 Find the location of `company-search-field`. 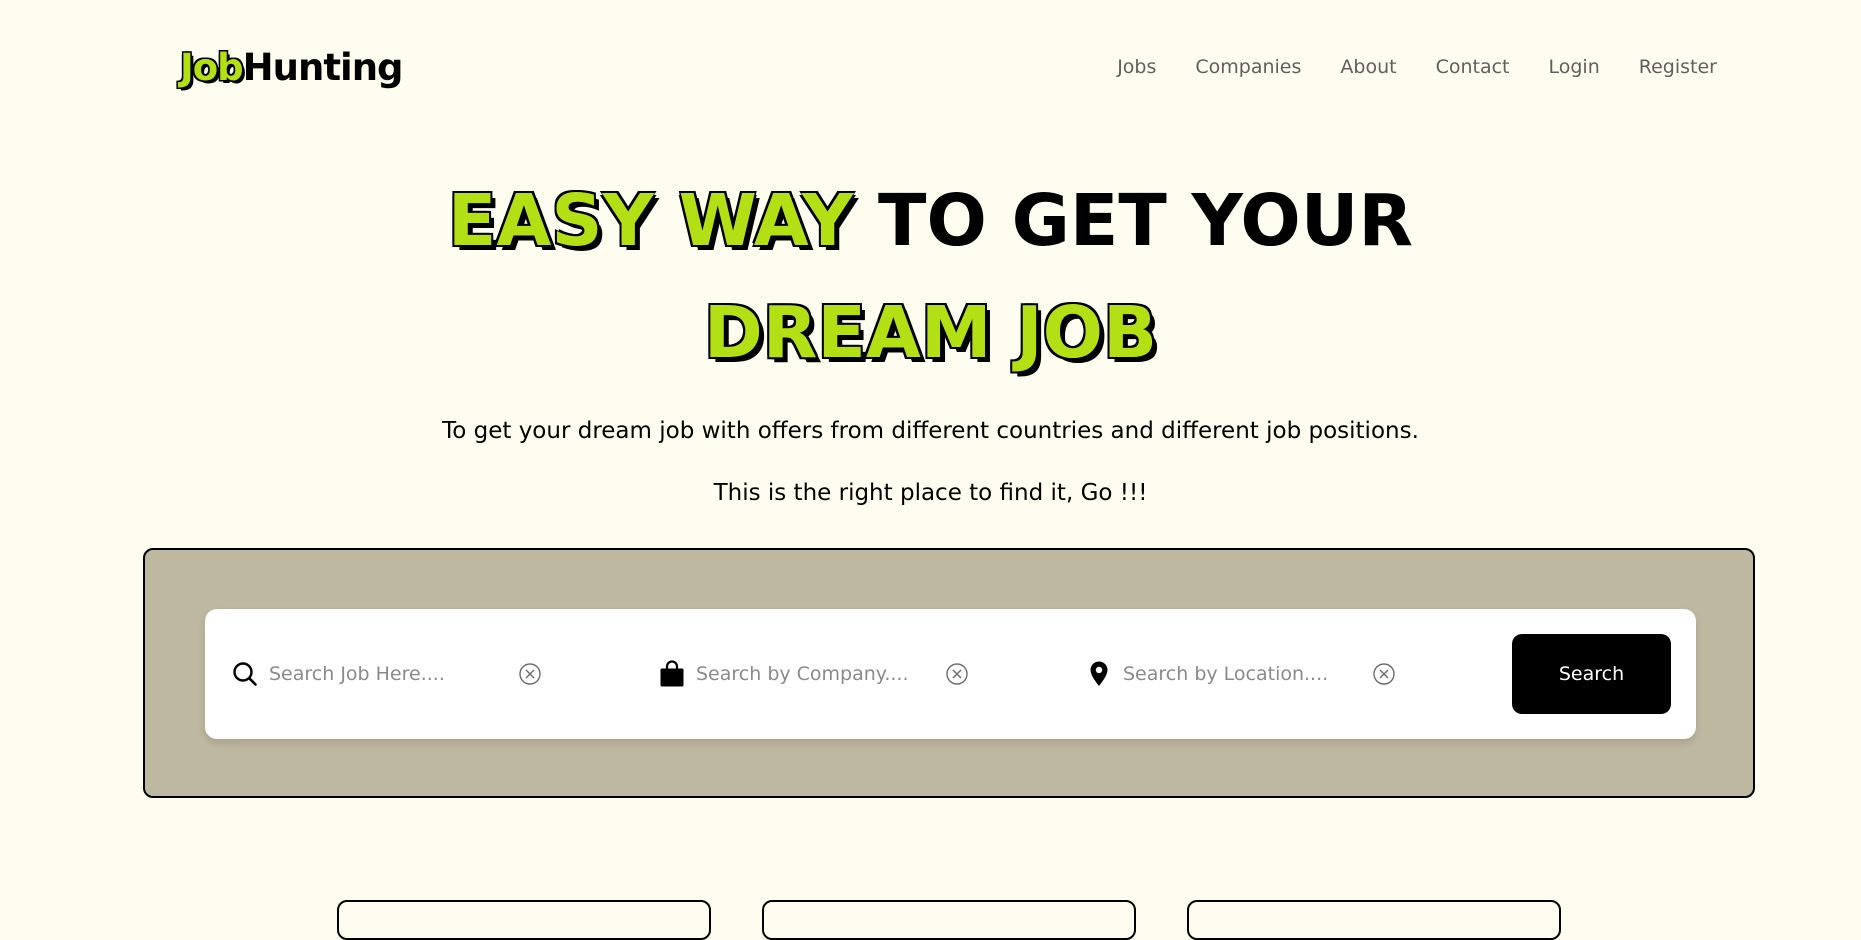

company-search-field is located at coordinates (814, 674).